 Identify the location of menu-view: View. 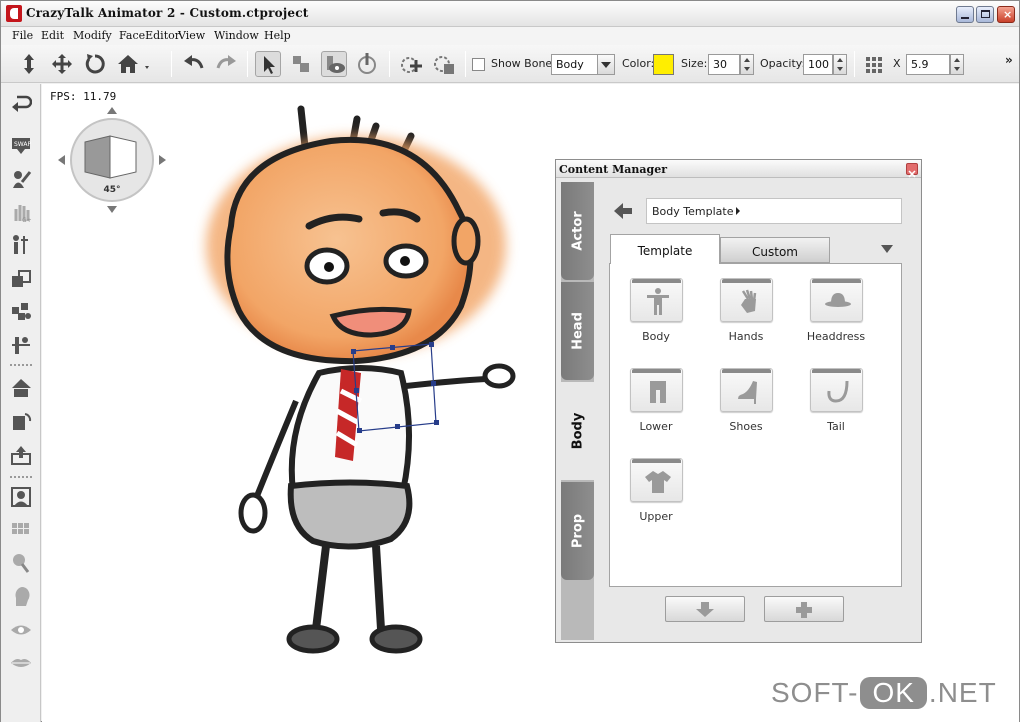
(191, 35).